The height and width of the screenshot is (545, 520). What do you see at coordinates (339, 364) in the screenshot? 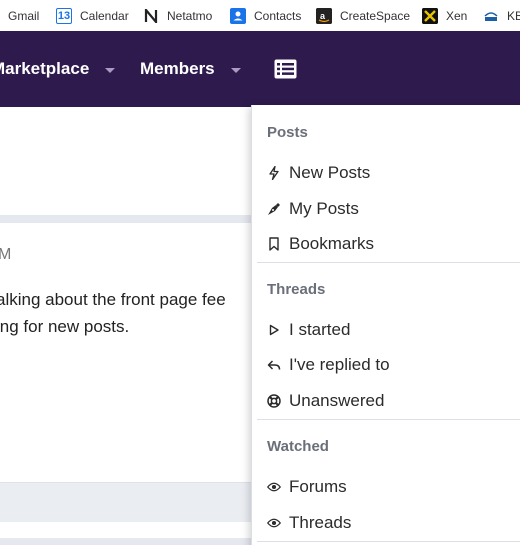
I see `menu-item-ive-replied-label: I've replied to` at bounding box center [339, 364].